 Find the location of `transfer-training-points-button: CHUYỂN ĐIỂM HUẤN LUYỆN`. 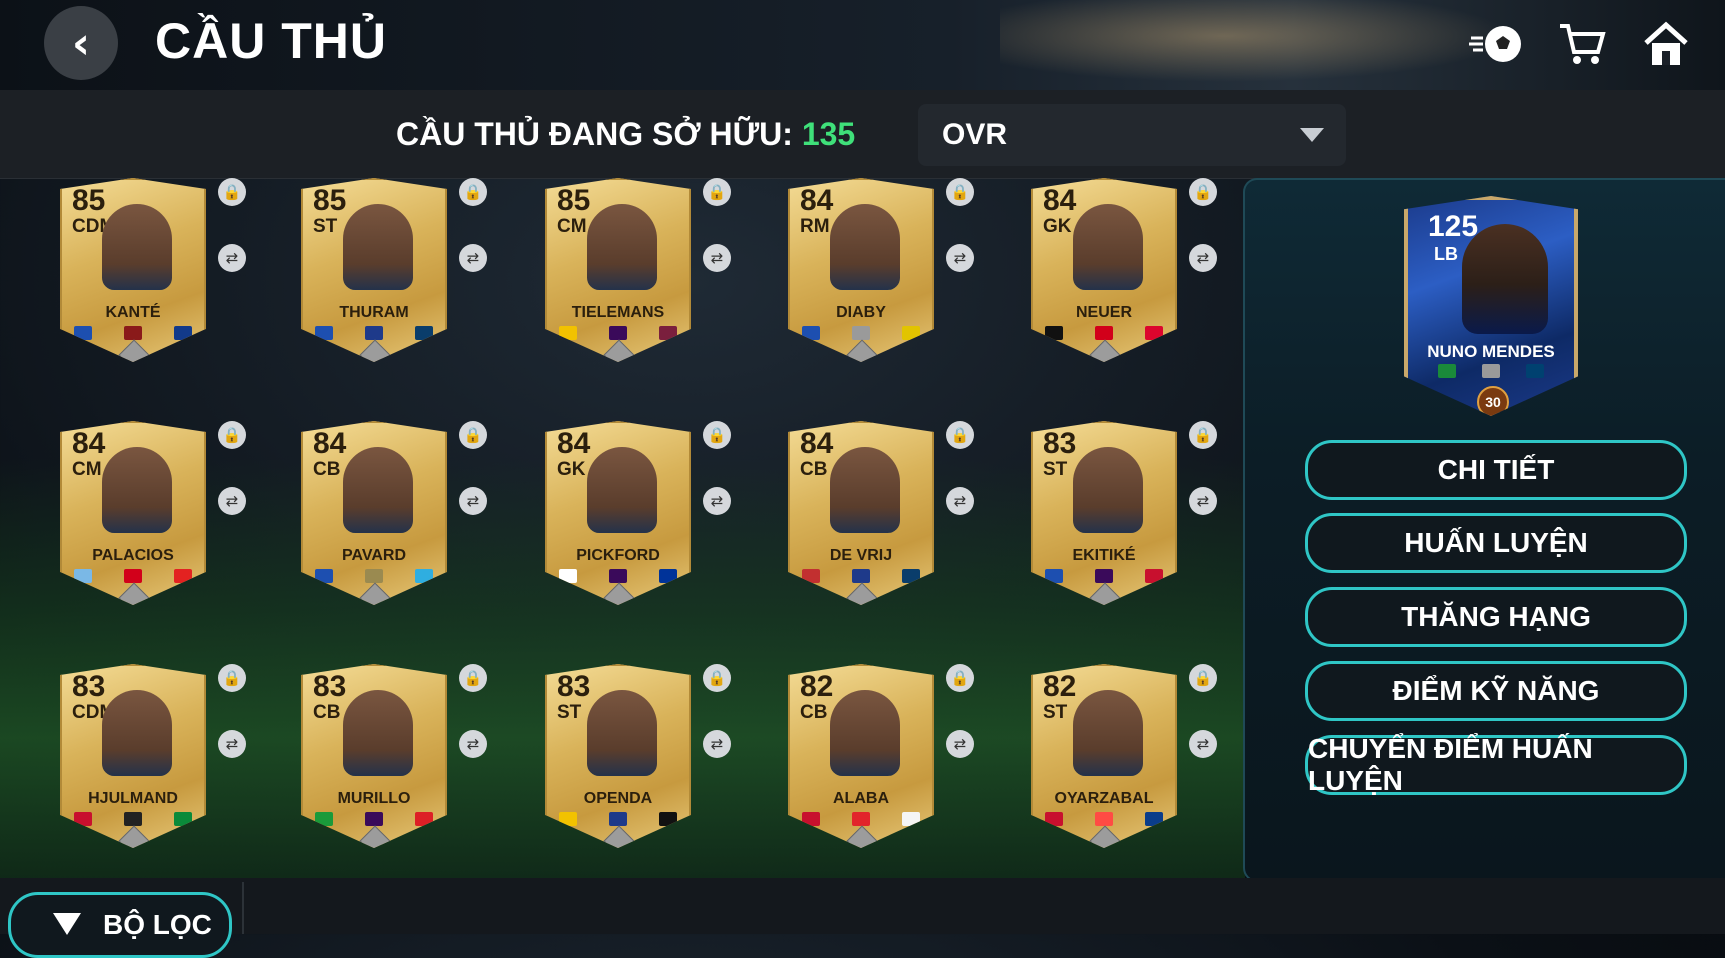

transfer-training-points-button: CHUYỂN ĐIỂM HUẤN LUYỆN is located at coordinates (1496, 764).